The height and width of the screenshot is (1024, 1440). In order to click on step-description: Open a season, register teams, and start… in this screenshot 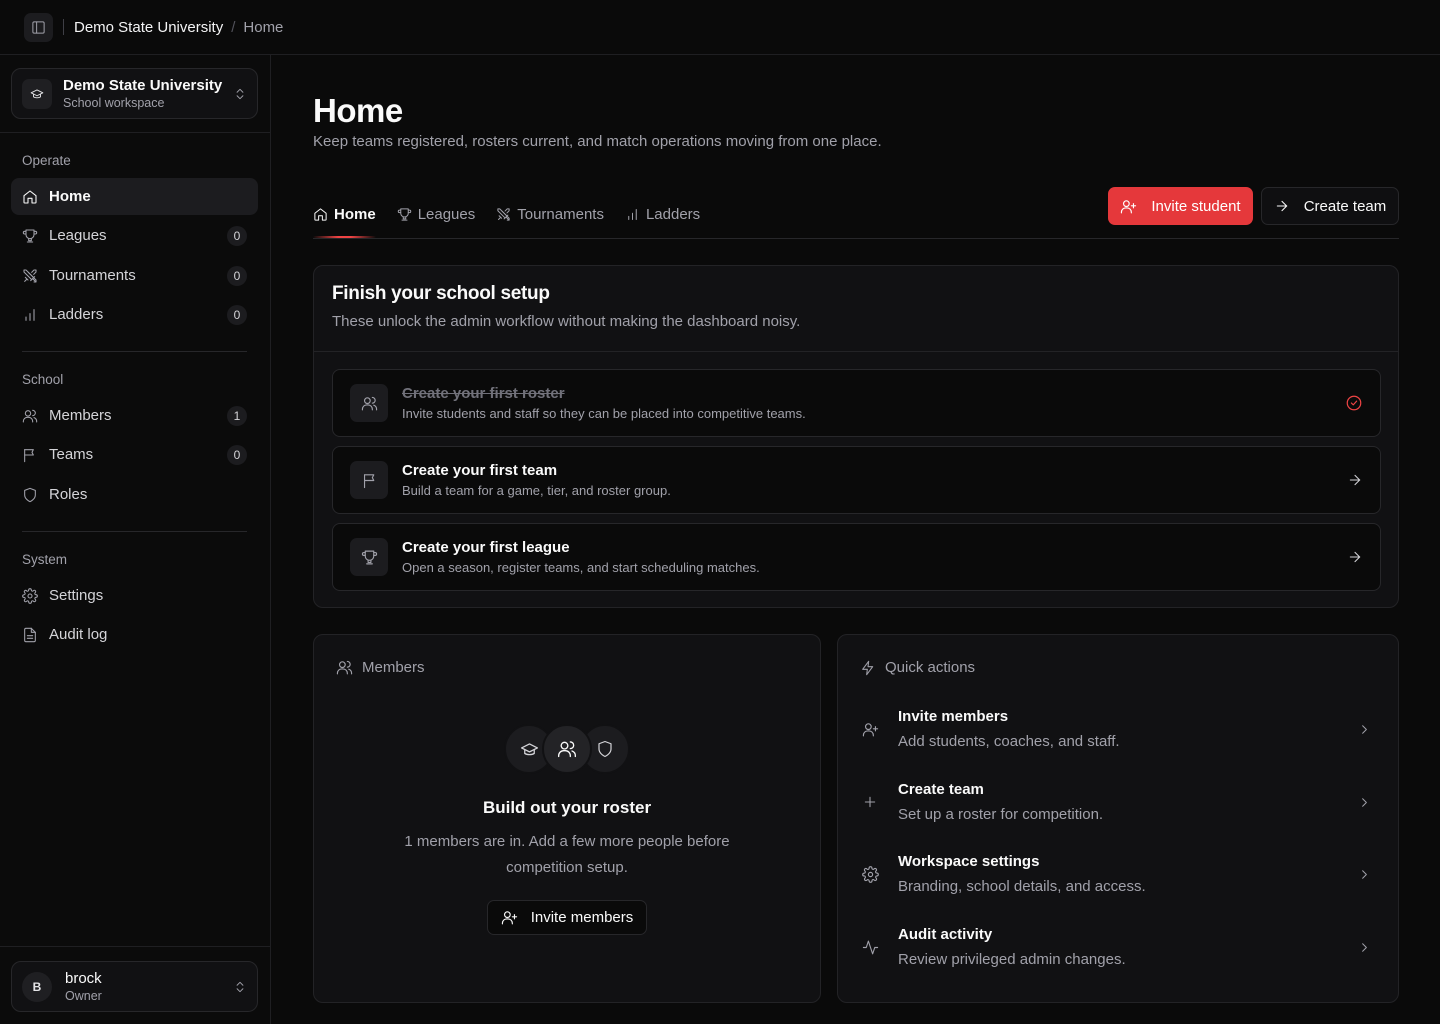, I will do `click(581, 567)`.